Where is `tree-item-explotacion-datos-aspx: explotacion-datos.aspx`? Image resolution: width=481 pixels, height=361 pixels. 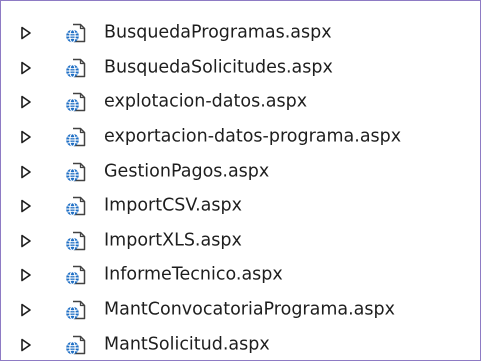 tree-item-explotacion-datos-aspx: explotacion-datos.aspx is located at coordinates (240, 102).